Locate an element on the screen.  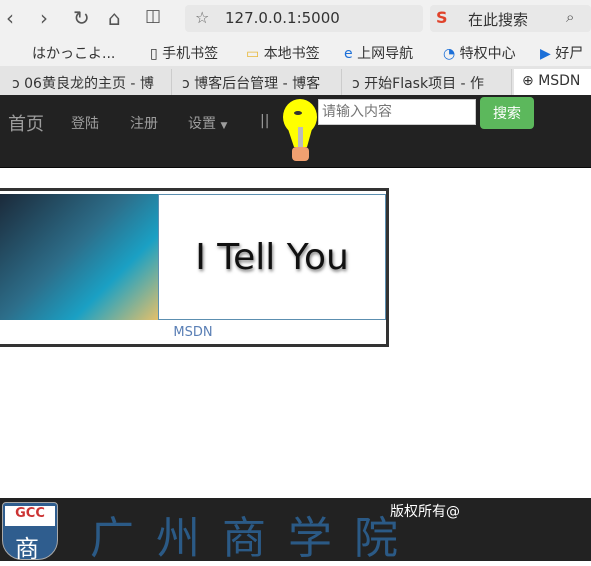
logo-emblem: 商 is located at coordinates (27, 549).